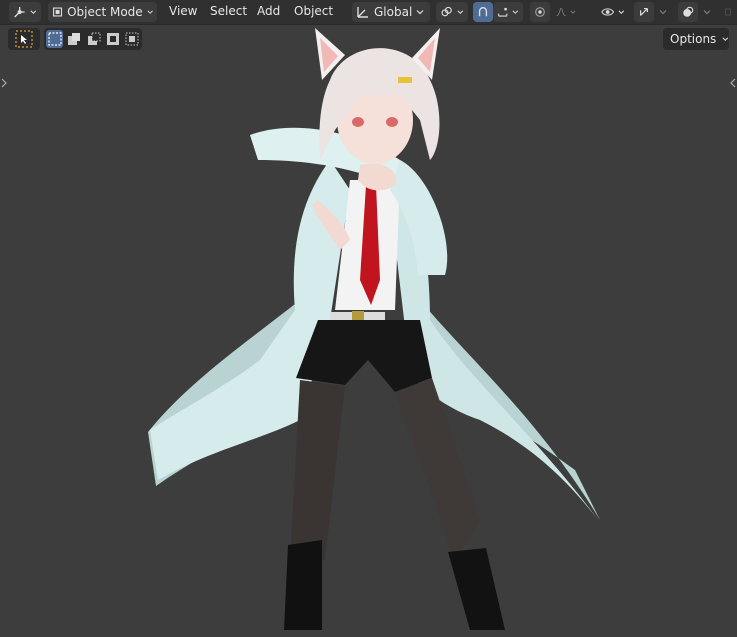 The image size is (737, 637). What do you see at coordinates (313, 11) in the screenshot?
I see `menu-object: Object` at bounding box center [313, 11].